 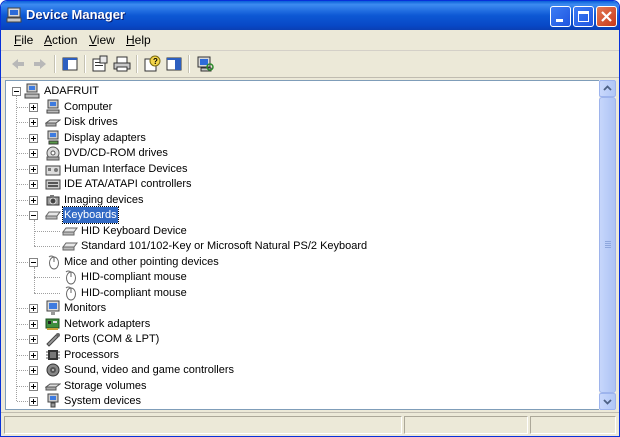 I want to click on device-category: Display adapters, so click(x=303, y=138).